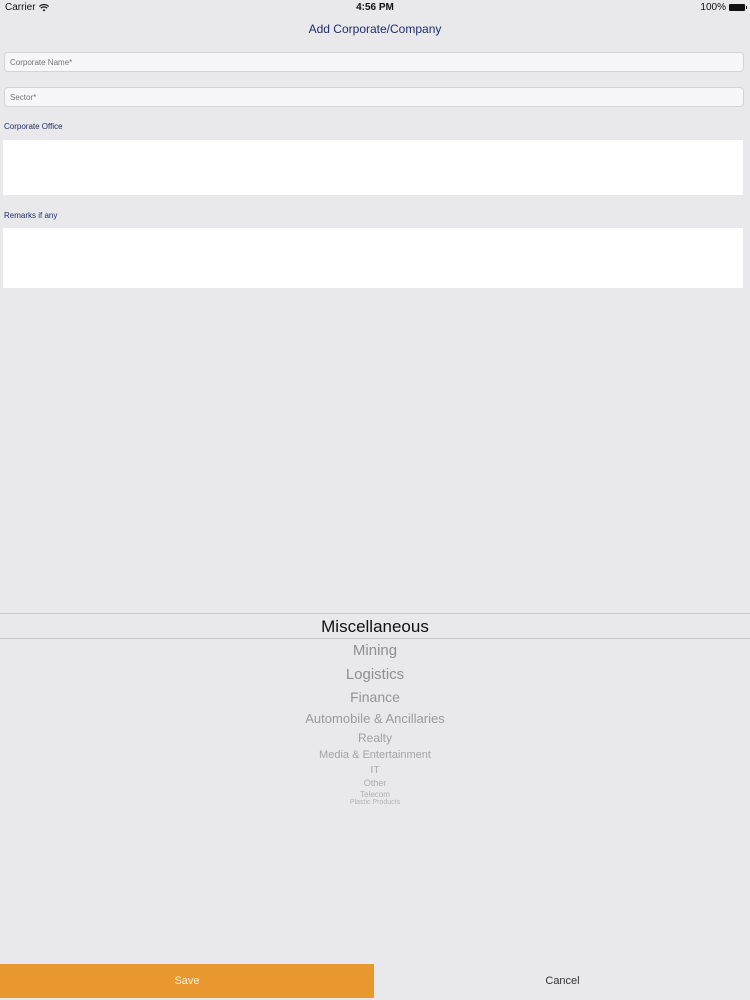 The height and width of the screenshot is (1000, 750). I want to click on page-title: Add Corporate/Company, so click(375, 29).